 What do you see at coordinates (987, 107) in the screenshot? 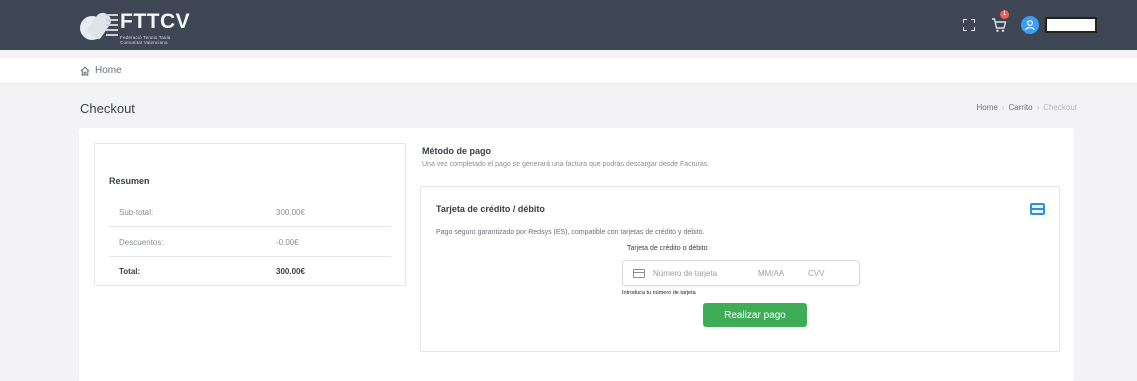
I see `breadcrumb-home: Home` at bounding box center [987, 107].